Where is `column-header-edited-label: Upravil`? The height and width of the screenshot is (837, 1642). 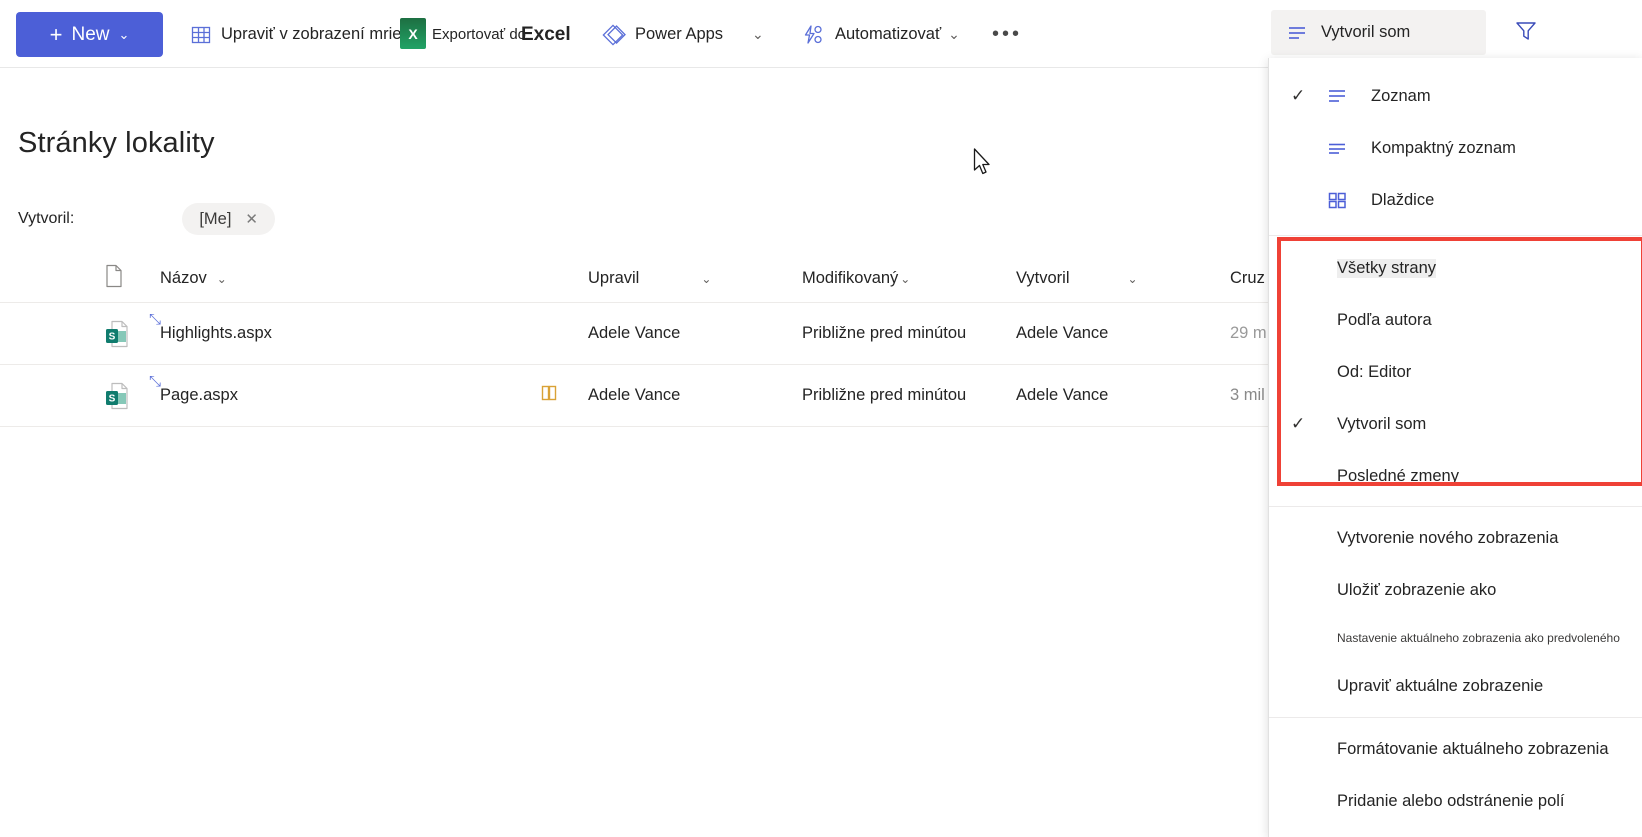
column-header-edited-label: Upravil is located at coordinates (614, 278).